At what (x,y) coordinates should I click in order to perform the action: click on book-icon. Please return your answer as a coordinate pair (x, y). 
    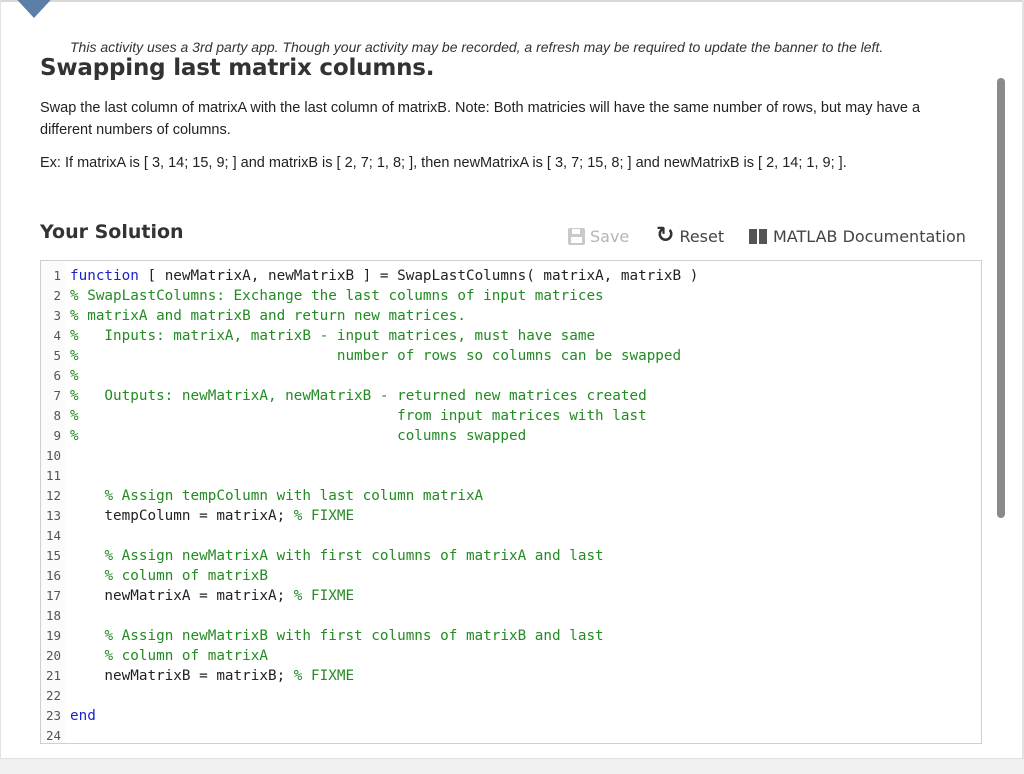
    Looking at the image, I should click on (758, 236).